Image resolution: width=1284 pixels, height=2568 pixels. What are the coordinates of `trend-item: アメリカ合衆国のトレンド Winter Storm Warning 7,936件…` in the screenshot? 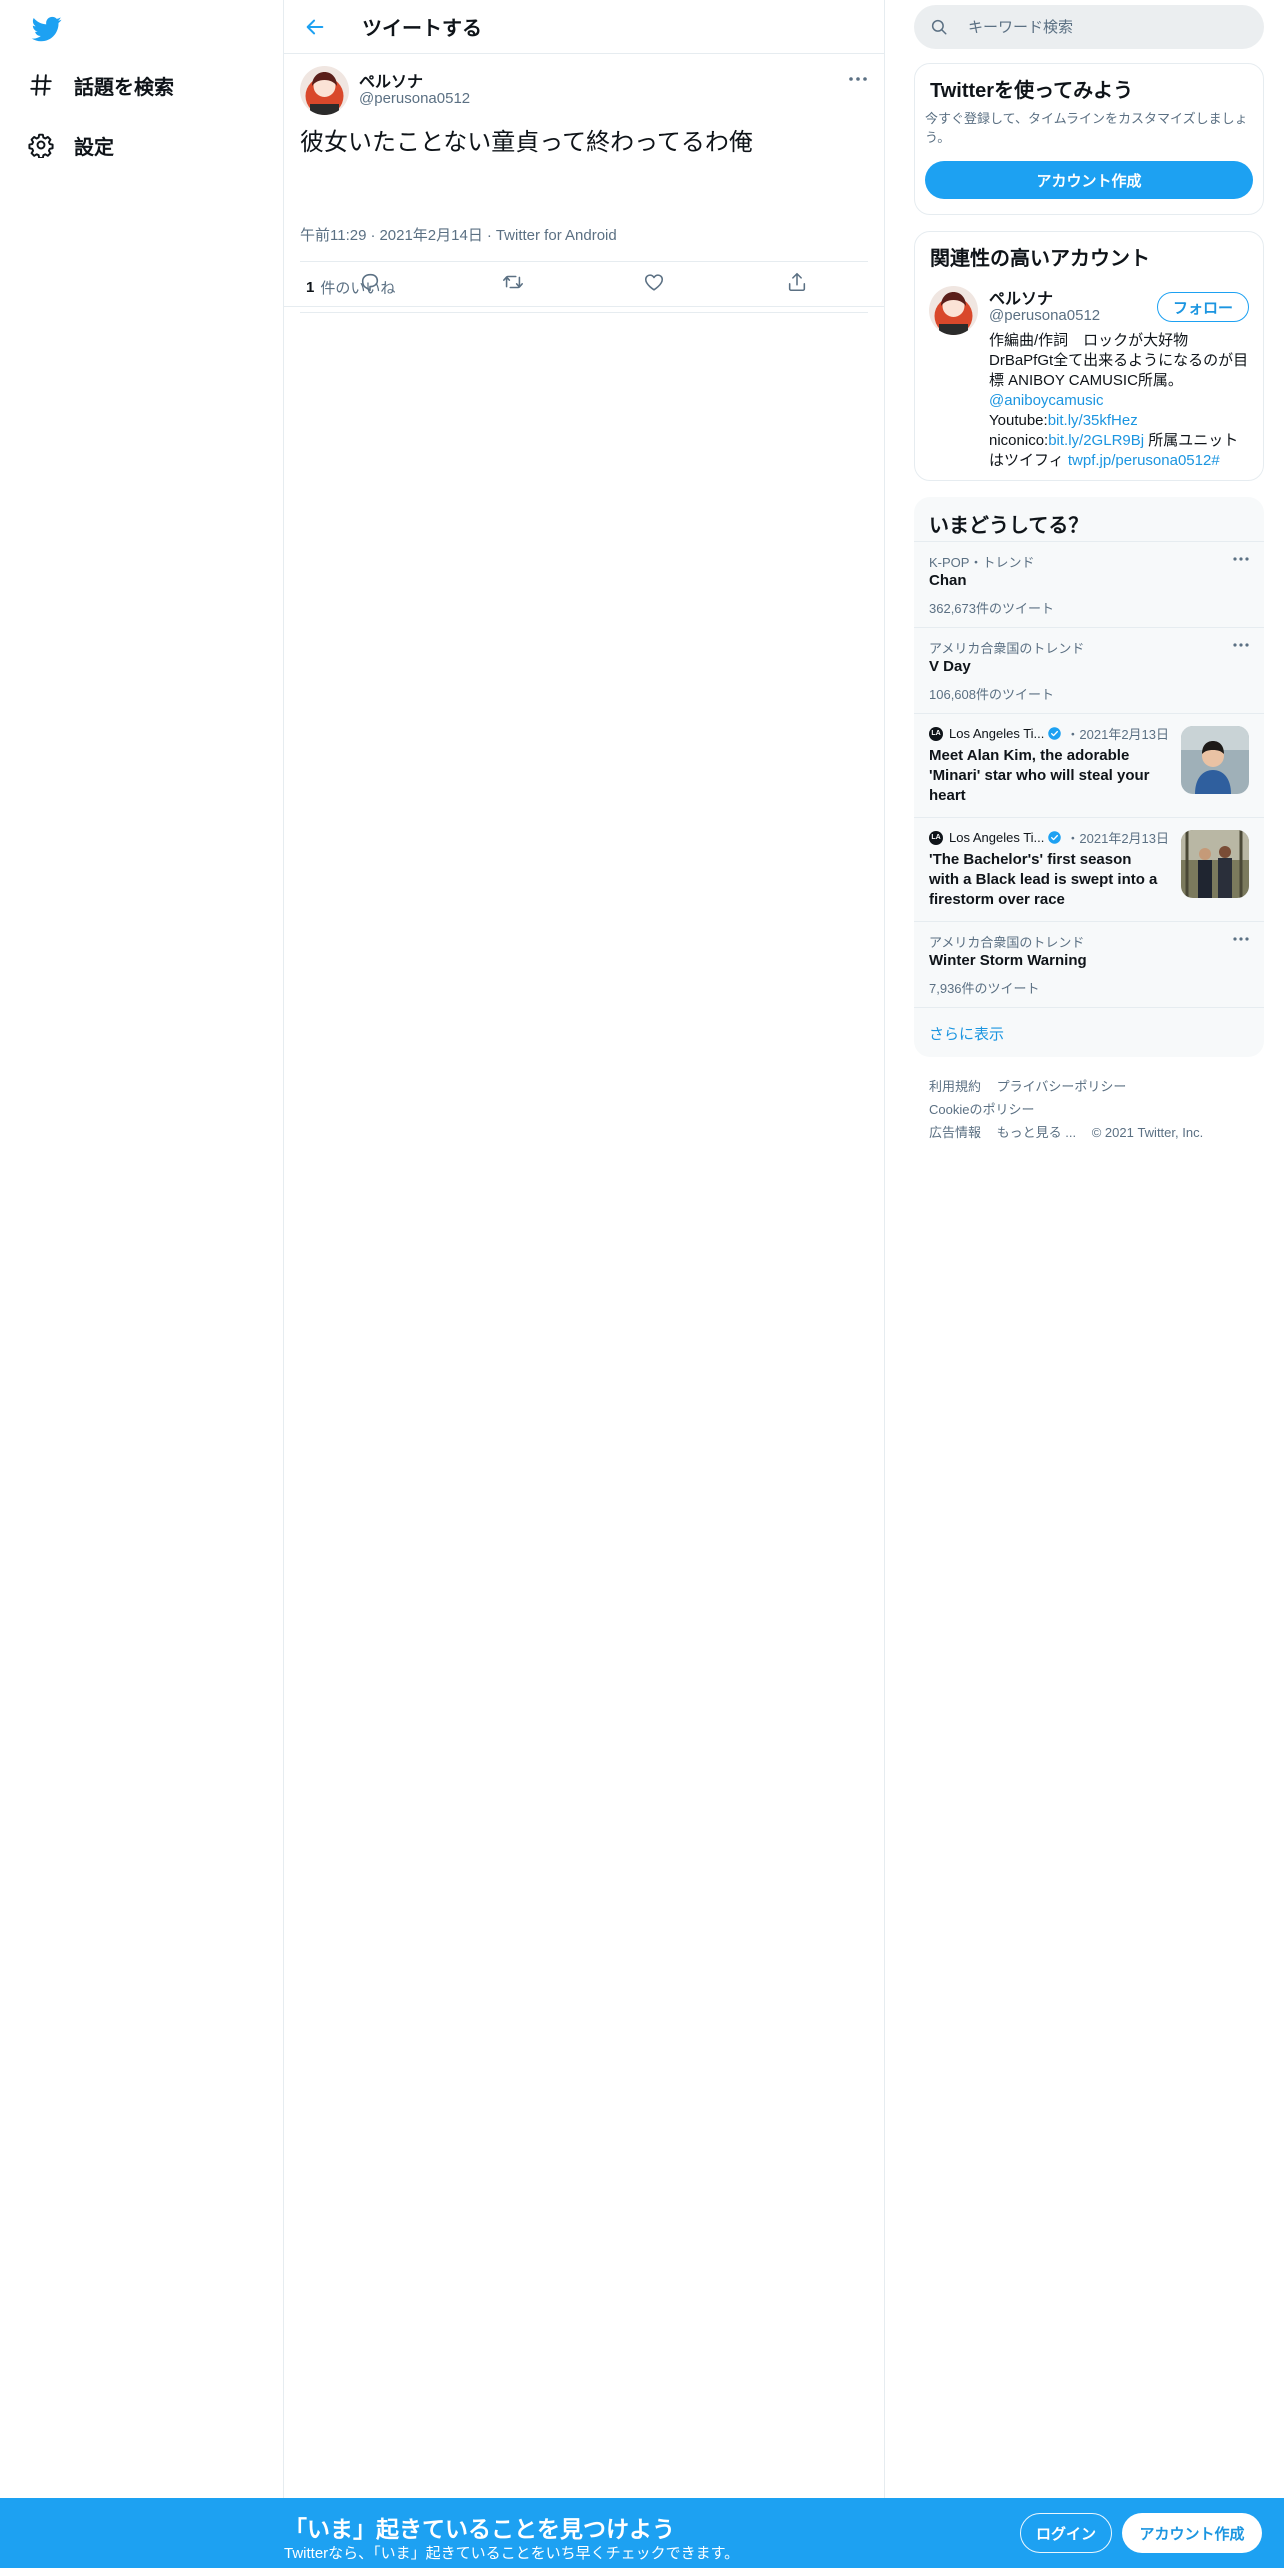 It's located at (1089, 964).